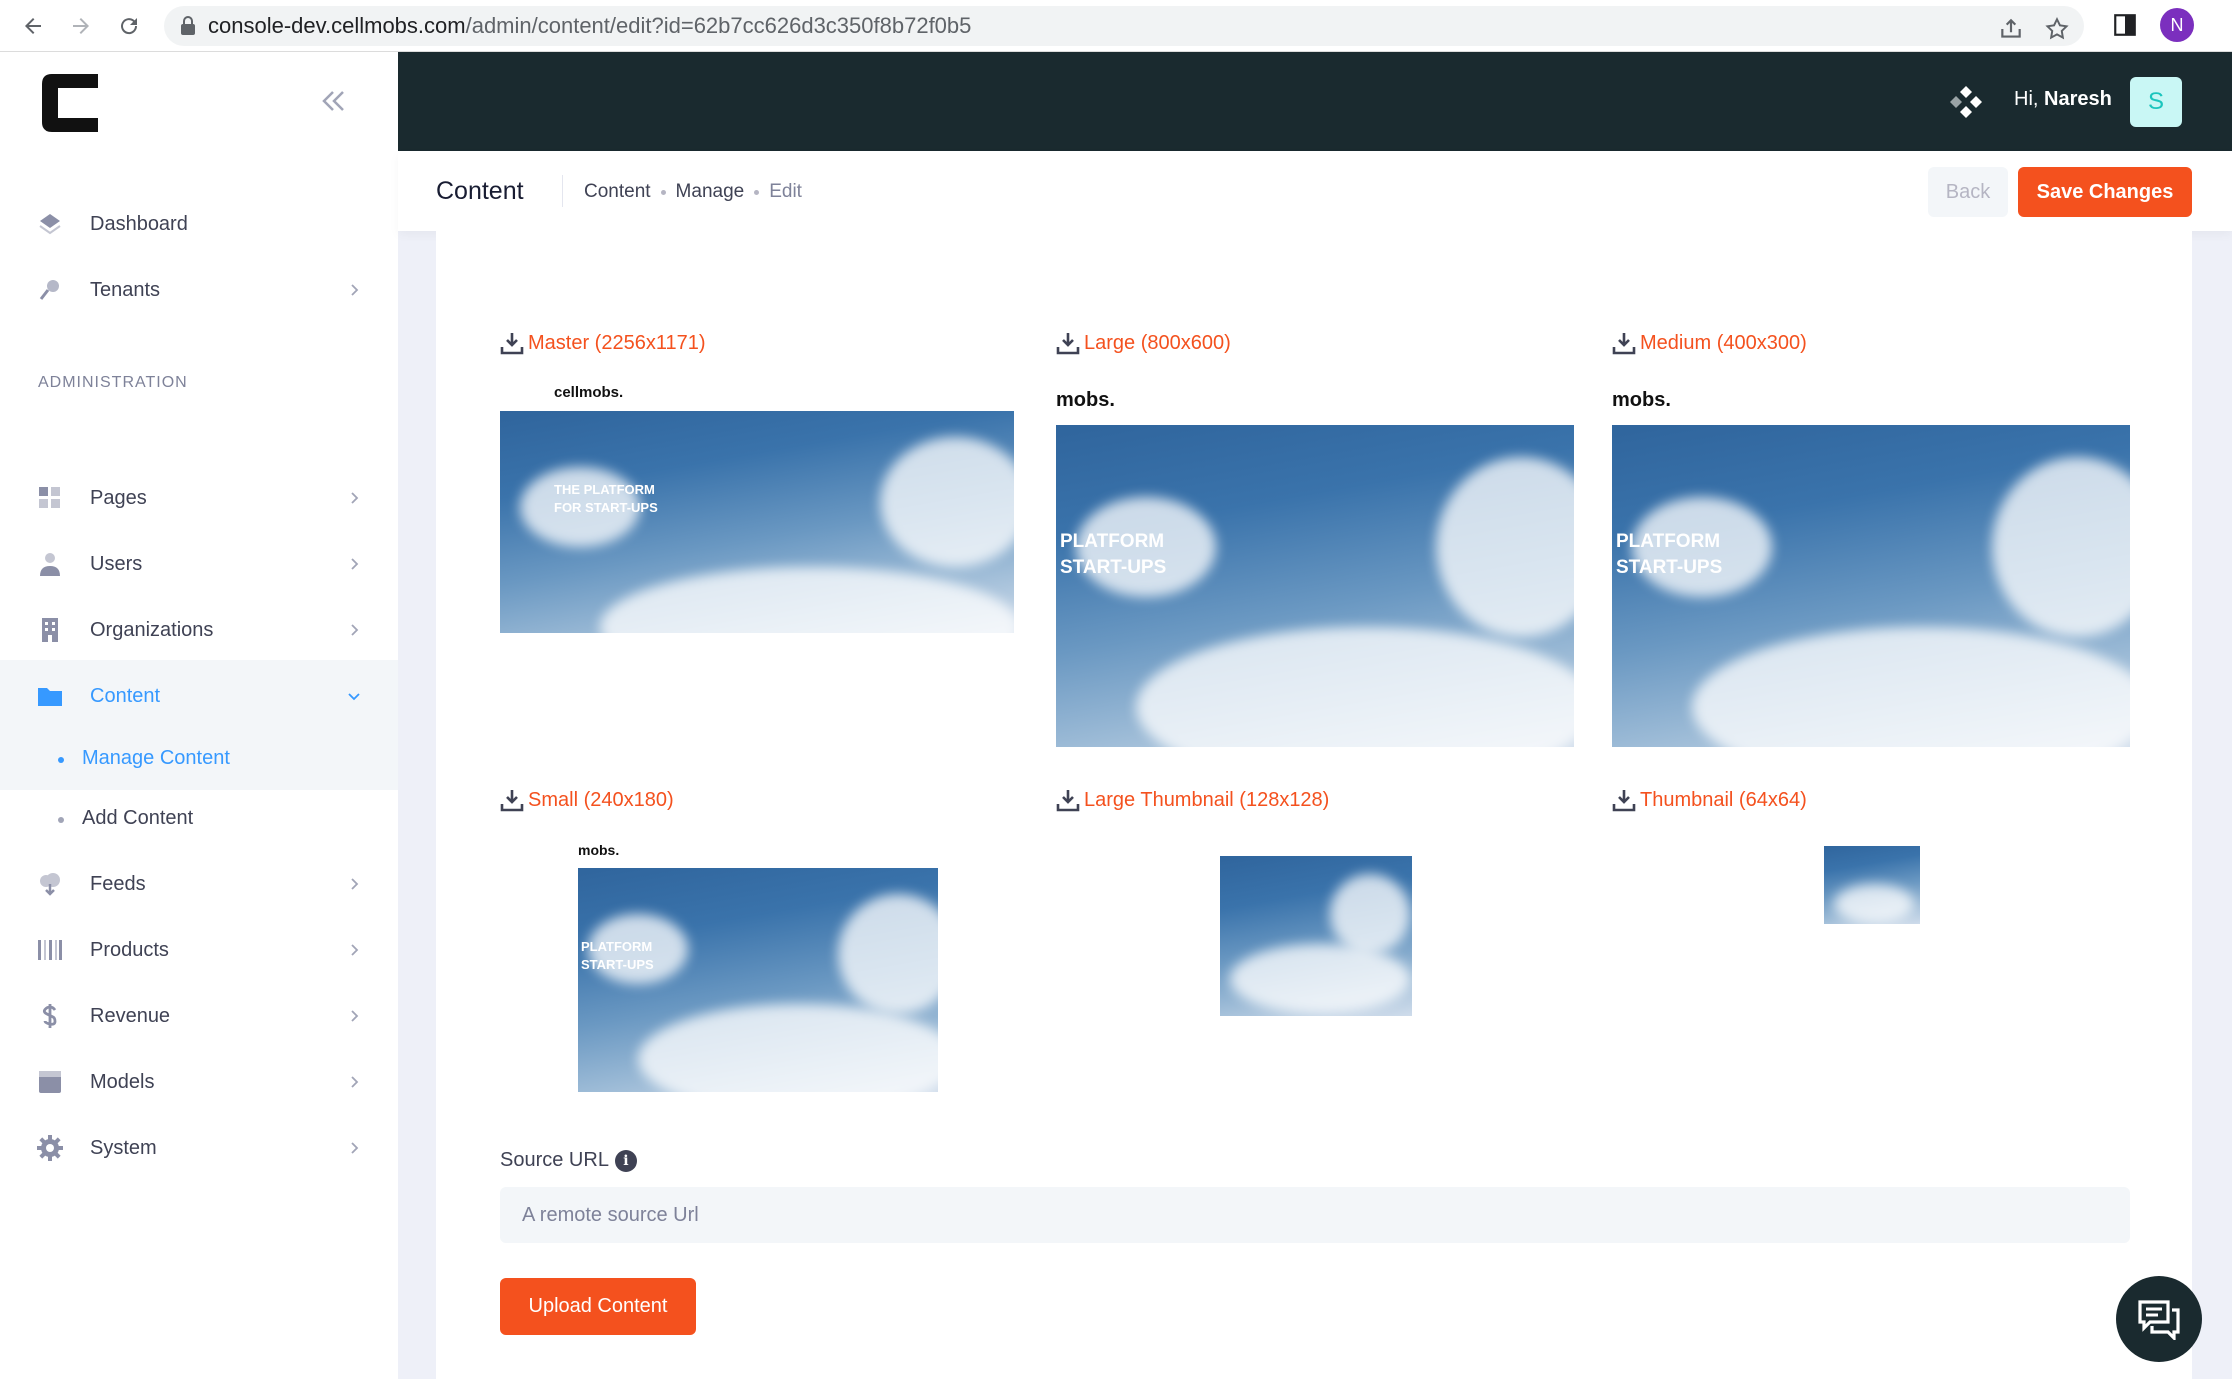  I want to click on user-greeting: Hi, Naresh, so click(2063, 99).